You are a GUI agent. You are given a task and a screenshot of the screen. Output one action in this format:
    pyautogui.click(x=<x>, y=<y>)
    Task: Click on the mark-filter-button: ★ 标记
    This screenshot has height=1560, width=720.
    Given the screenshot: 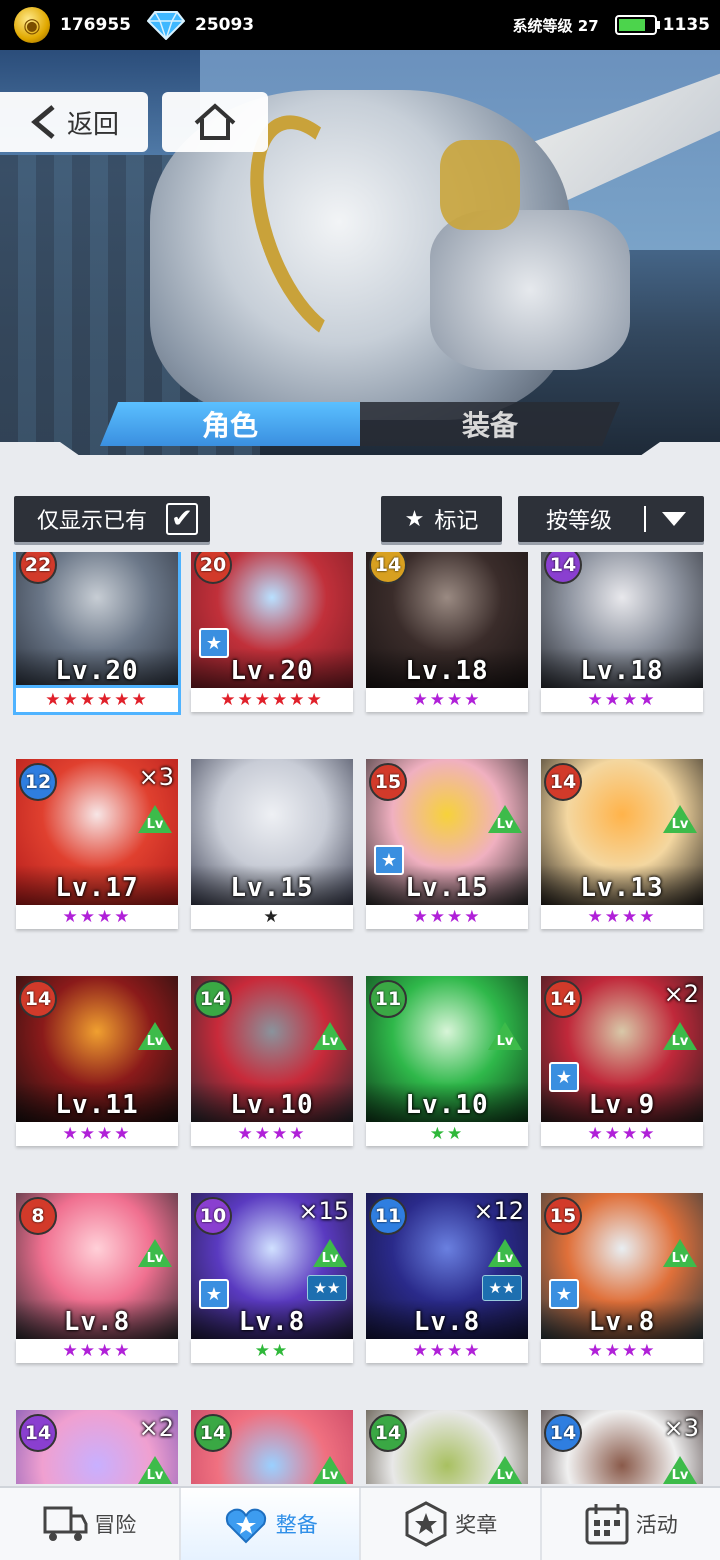 What is the action you would take?
    pyautogui.click(x=441, y=519)
    